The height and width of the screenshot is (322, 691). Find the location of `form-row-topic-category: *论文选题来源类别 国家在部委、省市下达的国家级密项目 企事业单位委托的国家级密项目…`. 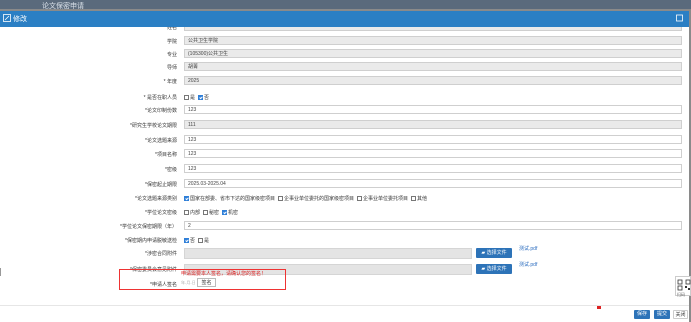

form-row-topic-category: *论文选题来源类别 国家在部委、省市下达的国家级密项目 企事业单位委托的国家级密项目… is located at coordinates (344, 198).